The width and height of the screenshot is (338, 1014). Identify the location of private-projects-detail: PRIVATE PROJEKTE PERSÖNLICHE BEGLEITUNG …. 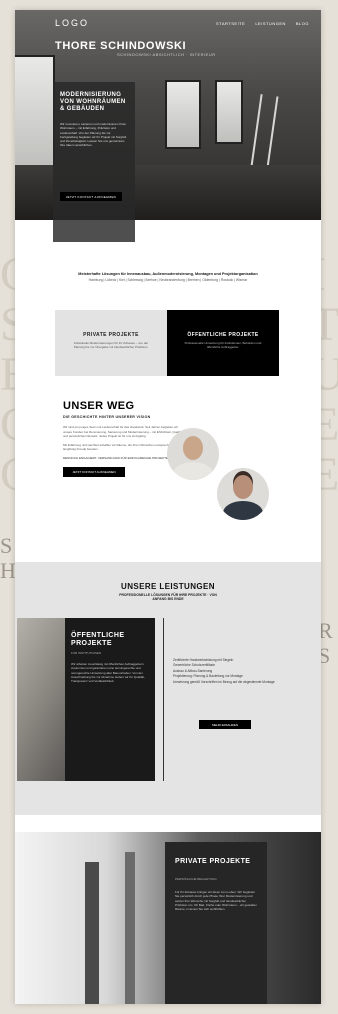
(216, 923).